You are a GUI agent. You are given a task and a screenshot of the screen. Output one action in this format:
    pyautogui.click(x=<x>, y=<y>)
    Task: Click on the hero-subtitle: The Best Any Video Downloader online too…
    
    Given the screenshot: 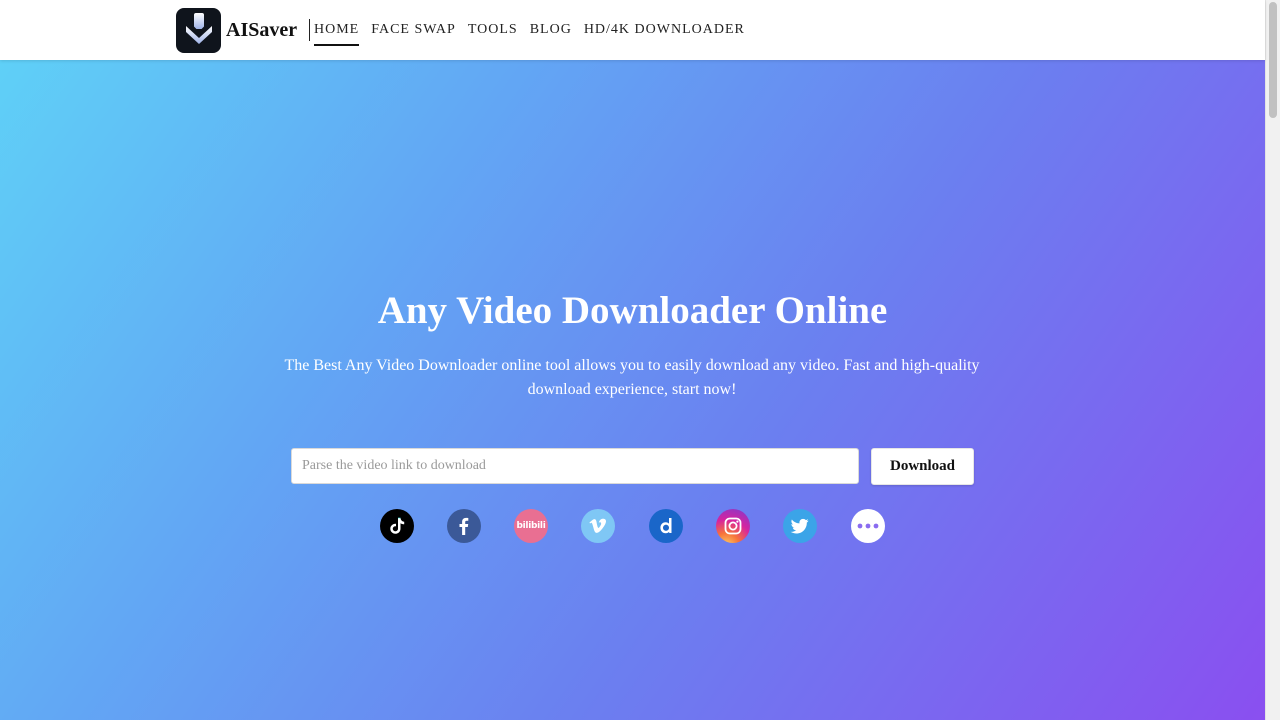 What is the action you would take?
    pyautogui.click(x=632, y=377)
    